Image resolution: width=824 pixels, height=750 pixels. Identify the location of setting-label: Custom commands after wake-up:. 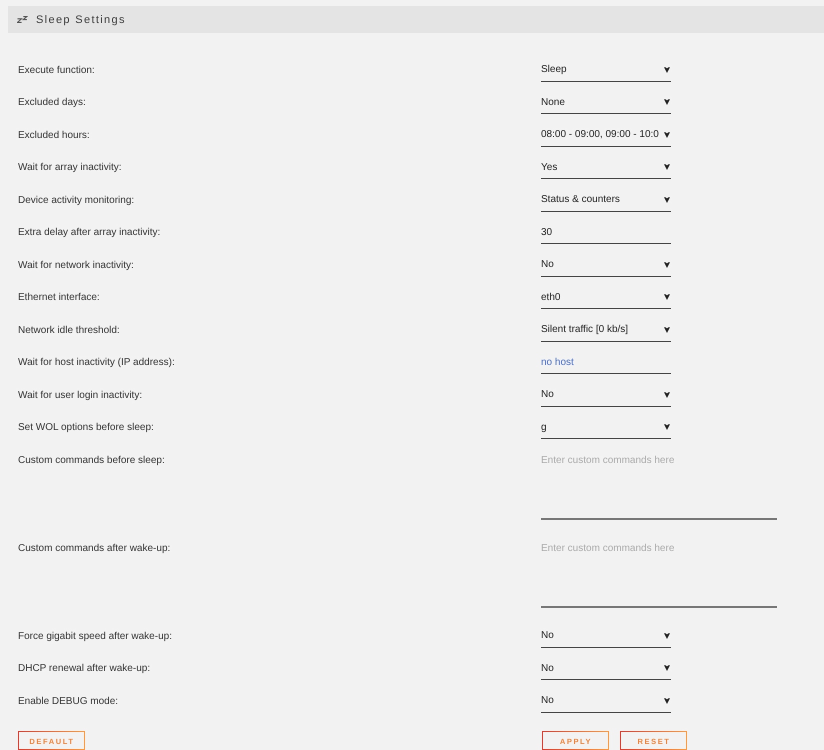
(94, 549).